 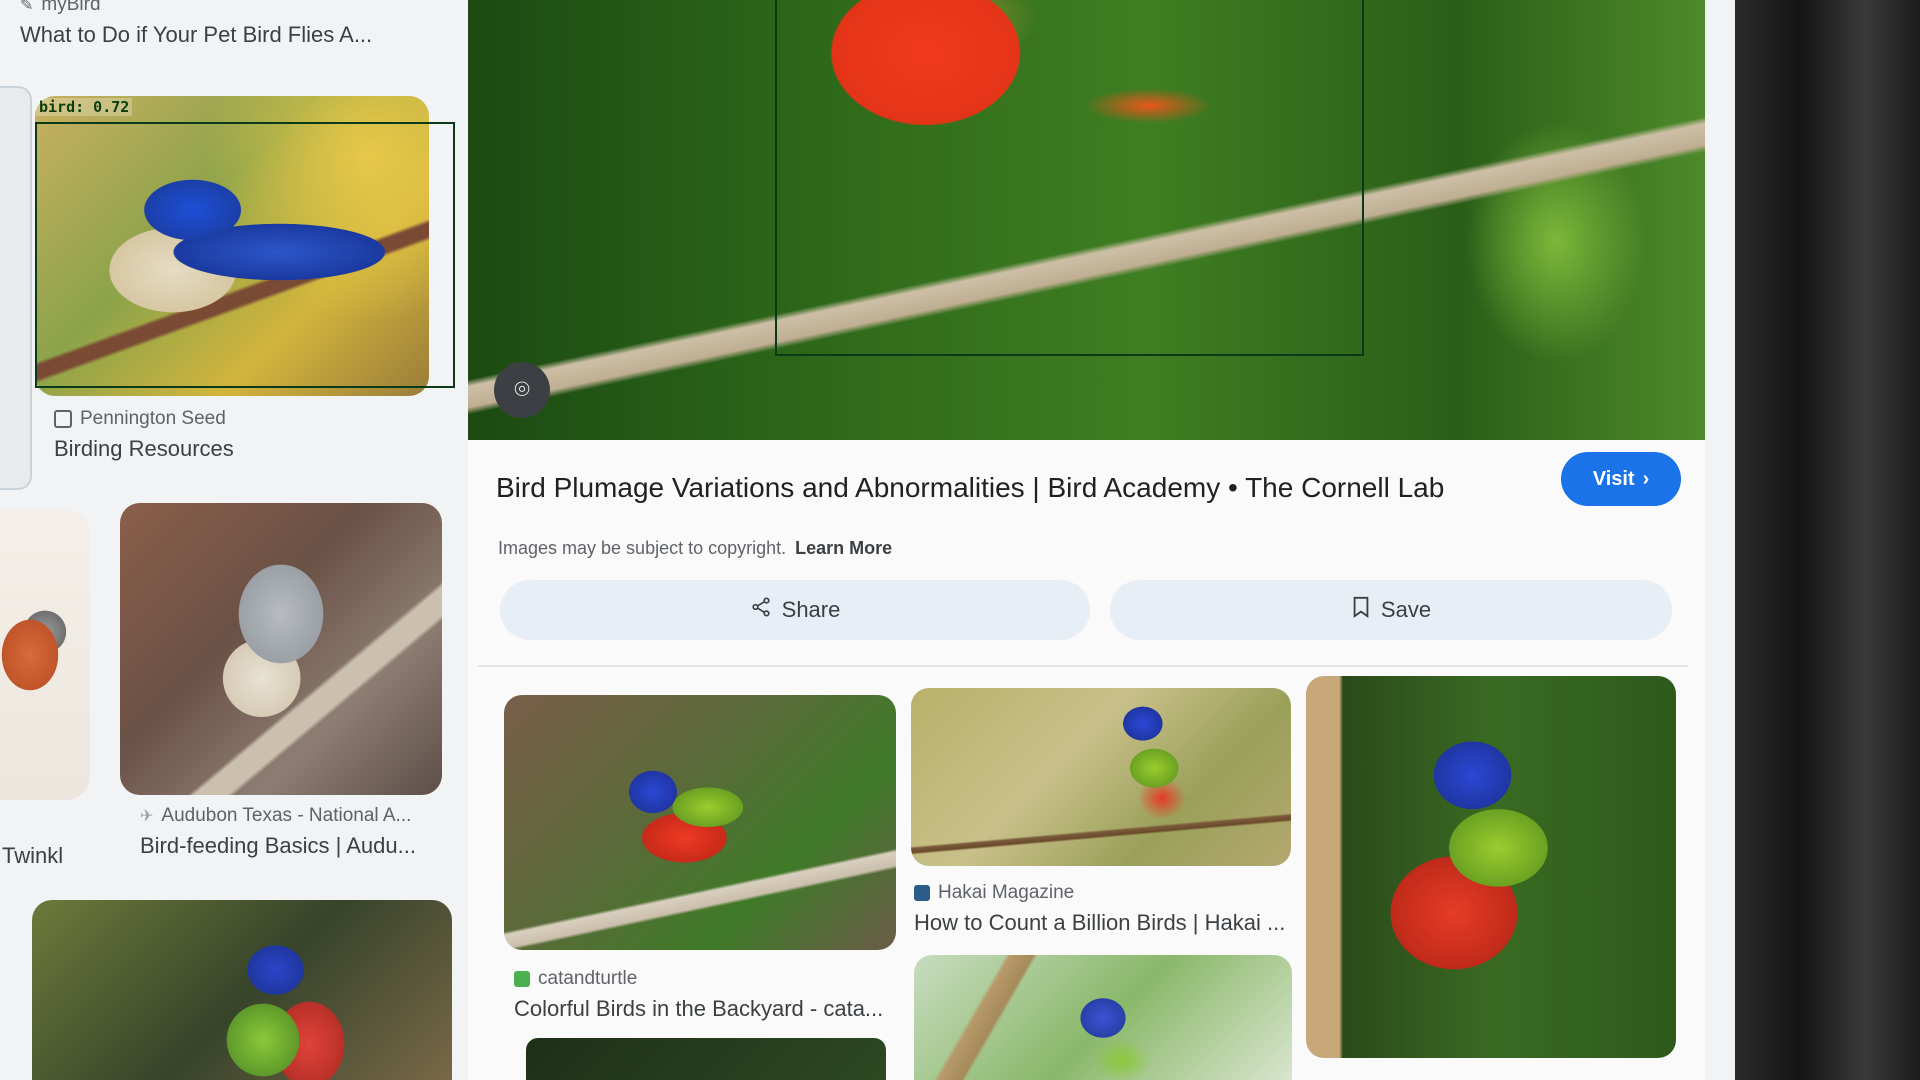 What do you see at coordinates (244, 419) in the screenshot?
I see `result-source: Pennington Seed` at bounding box center [244, 419].